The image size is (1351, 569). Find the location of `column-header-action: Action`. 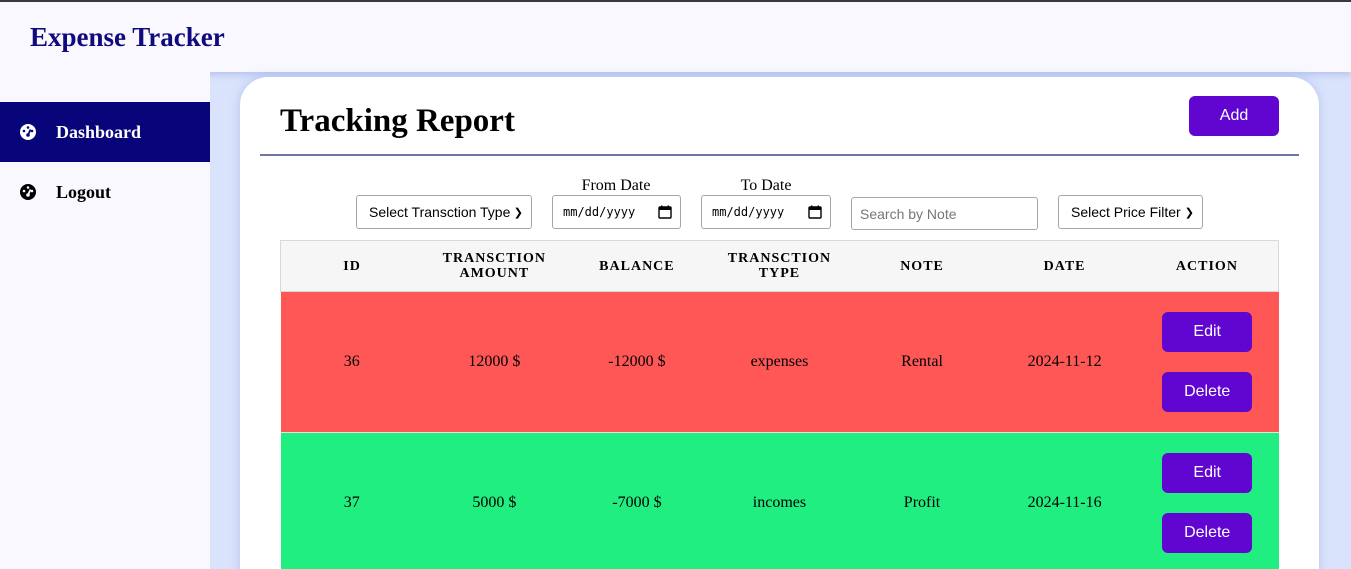

column-header-action: Action is located at coordinates (1207, 266).